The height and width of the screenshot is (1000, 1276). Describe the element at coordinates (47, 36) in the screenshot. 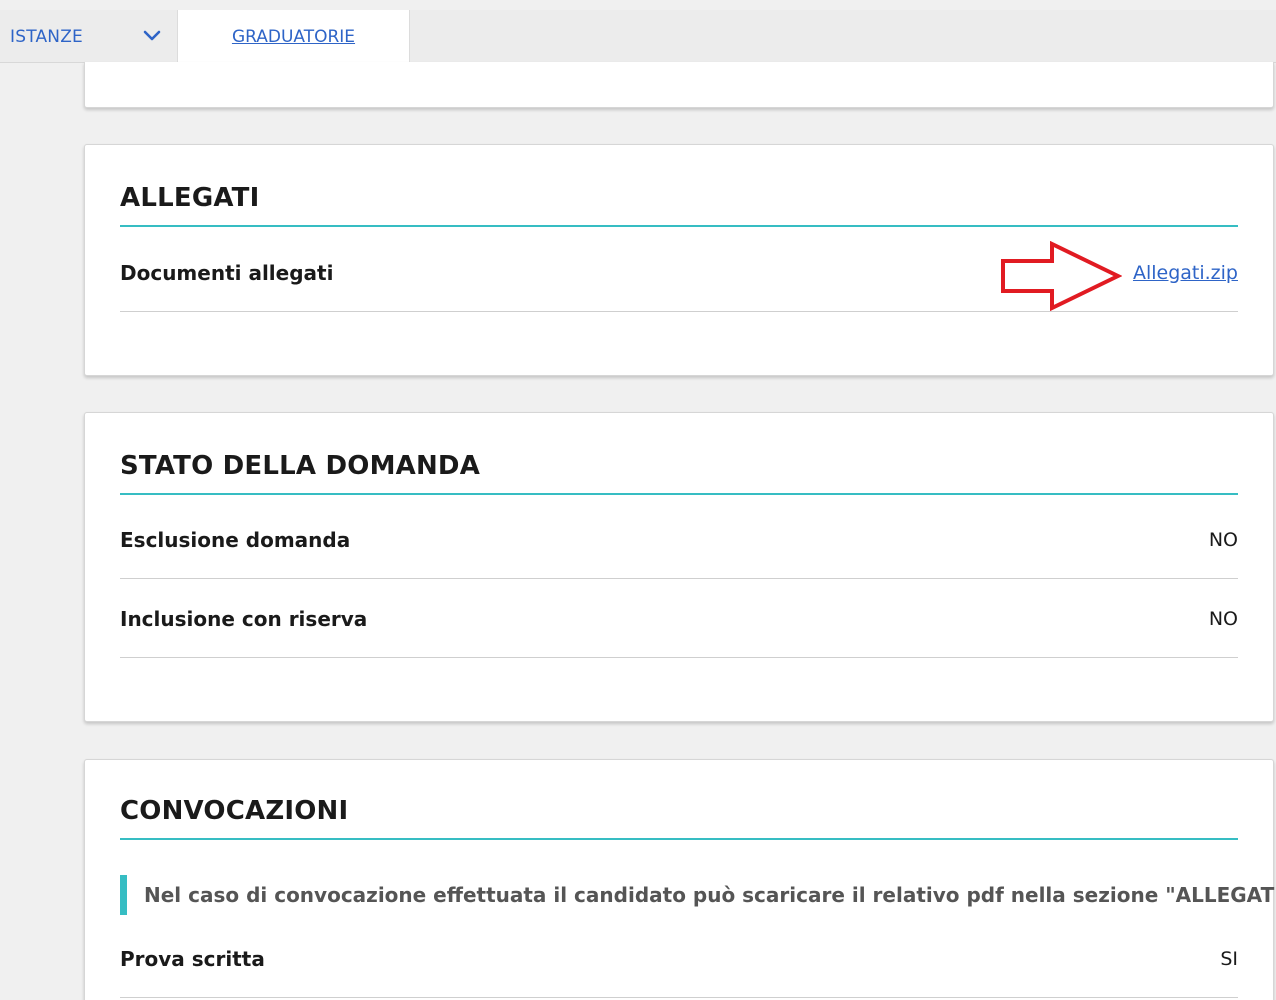

I see `nav-istanze-label: ISTANZE` at that location.